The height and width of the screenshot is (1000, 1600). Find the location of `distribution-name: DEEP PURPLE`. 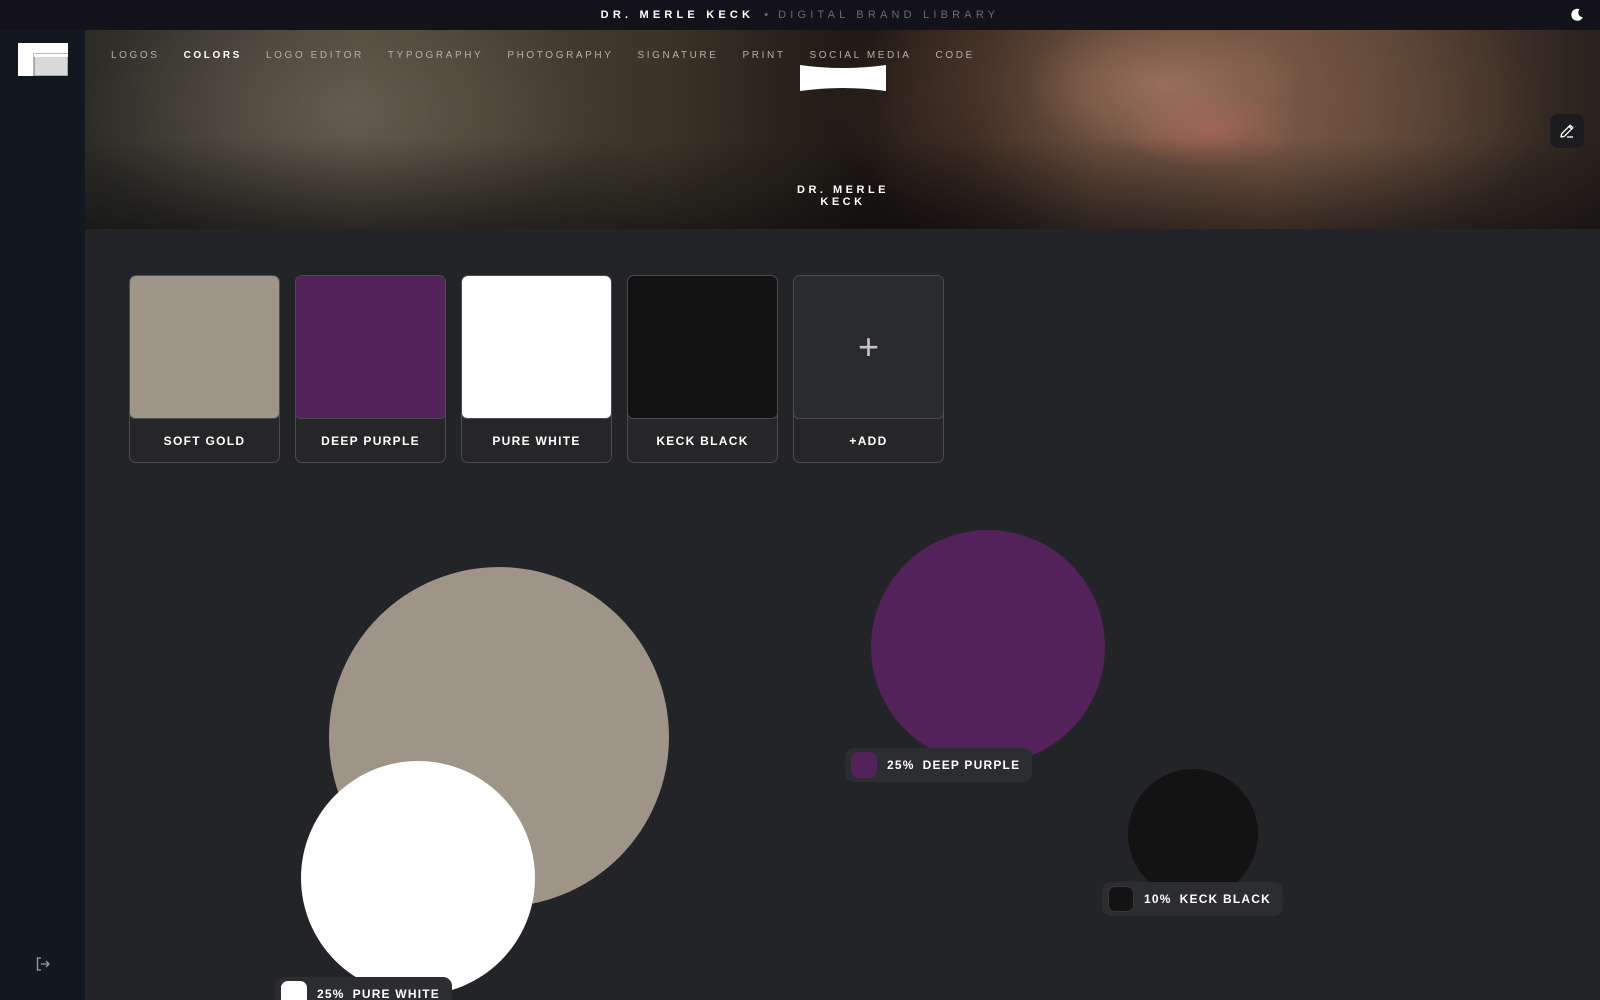

distribution-name: DEEP PURPLE is located at coordinates (971, 765).